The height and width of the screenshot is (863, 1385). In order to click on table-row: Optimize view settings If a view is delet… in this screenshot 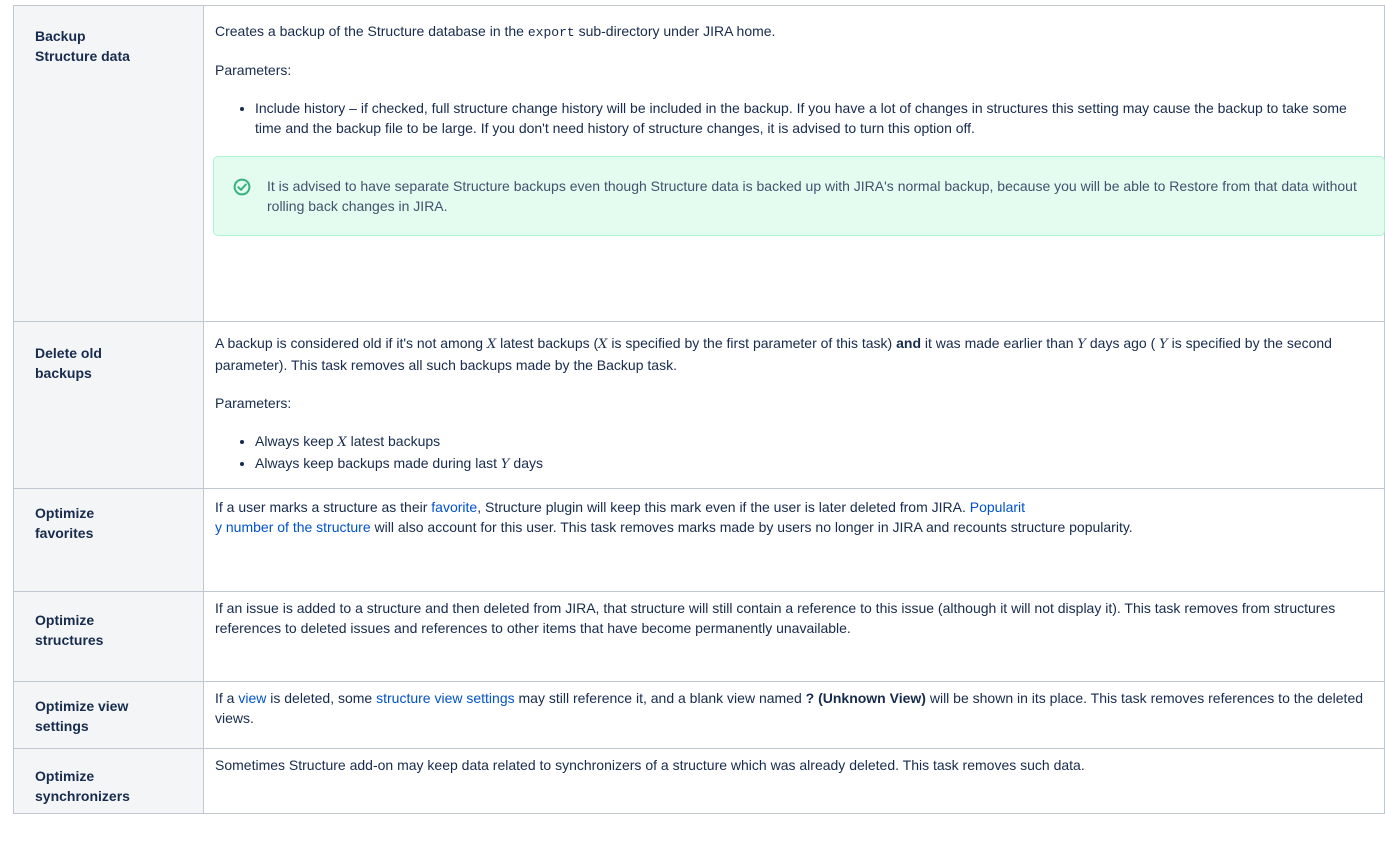, I will do `click(699, 715)`.